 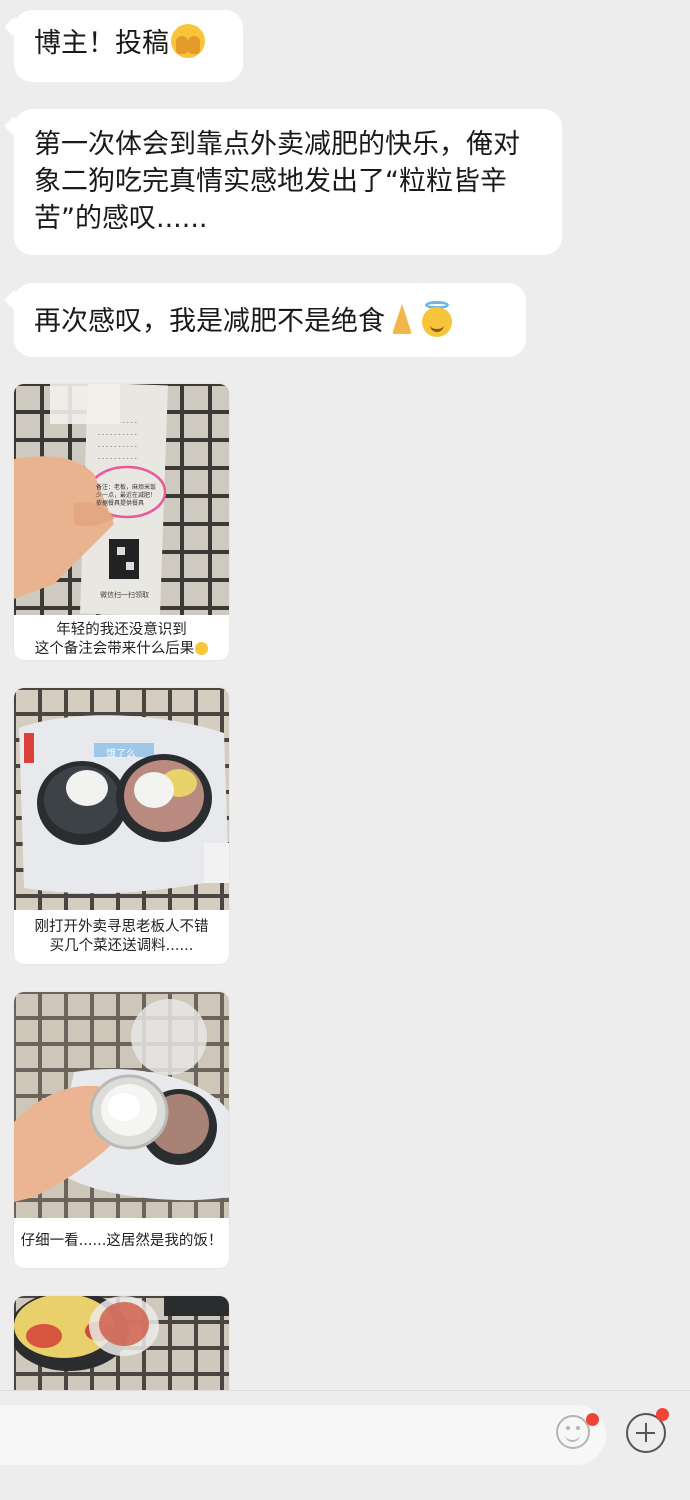 I want to click on receipt-note-text: 备注：老板，麻烦米饭少一点，最近在减肥！依据餐具提供餐具, so click(x=126, y=495).